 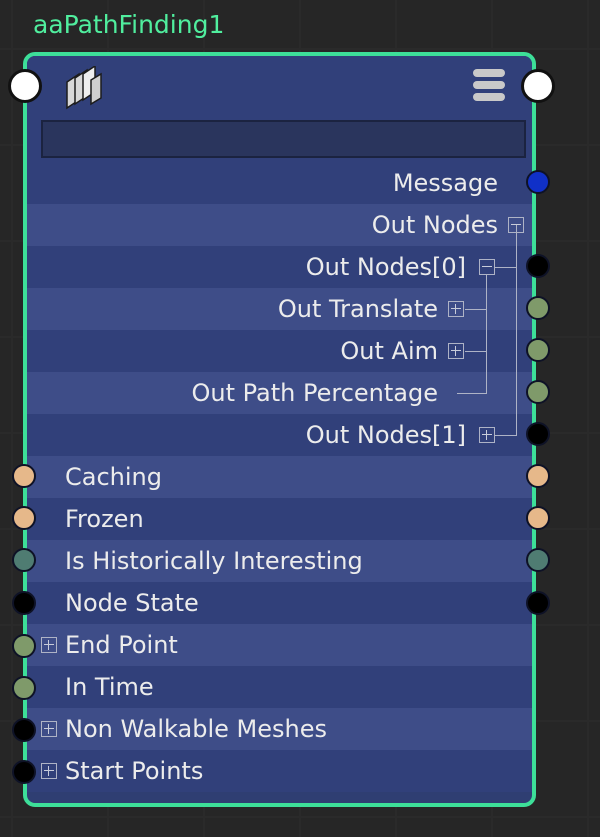 I want to click on attr-label: Out Aim, so click(x=389, y=351).